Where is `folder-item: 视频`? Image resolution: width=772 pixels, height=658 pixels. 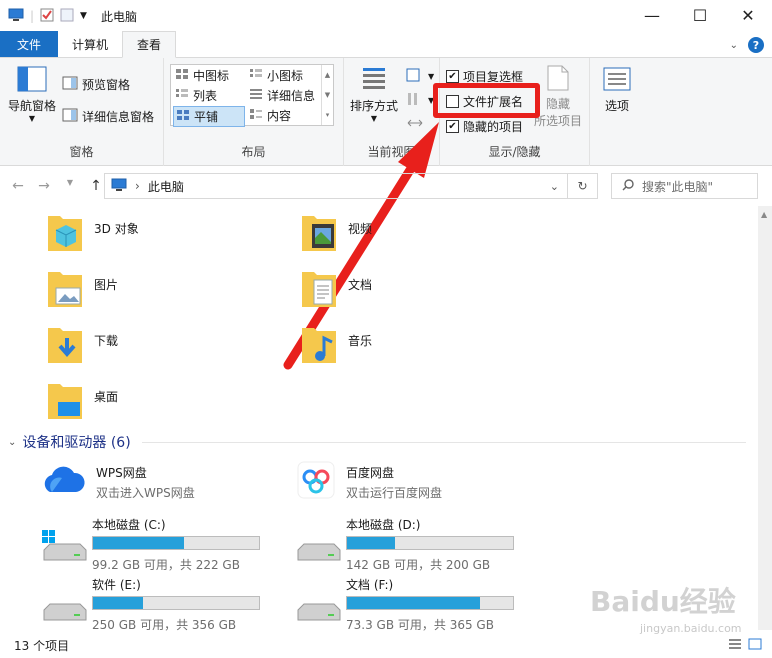
folder-item: 视频 is located at coordinates (336, 234).